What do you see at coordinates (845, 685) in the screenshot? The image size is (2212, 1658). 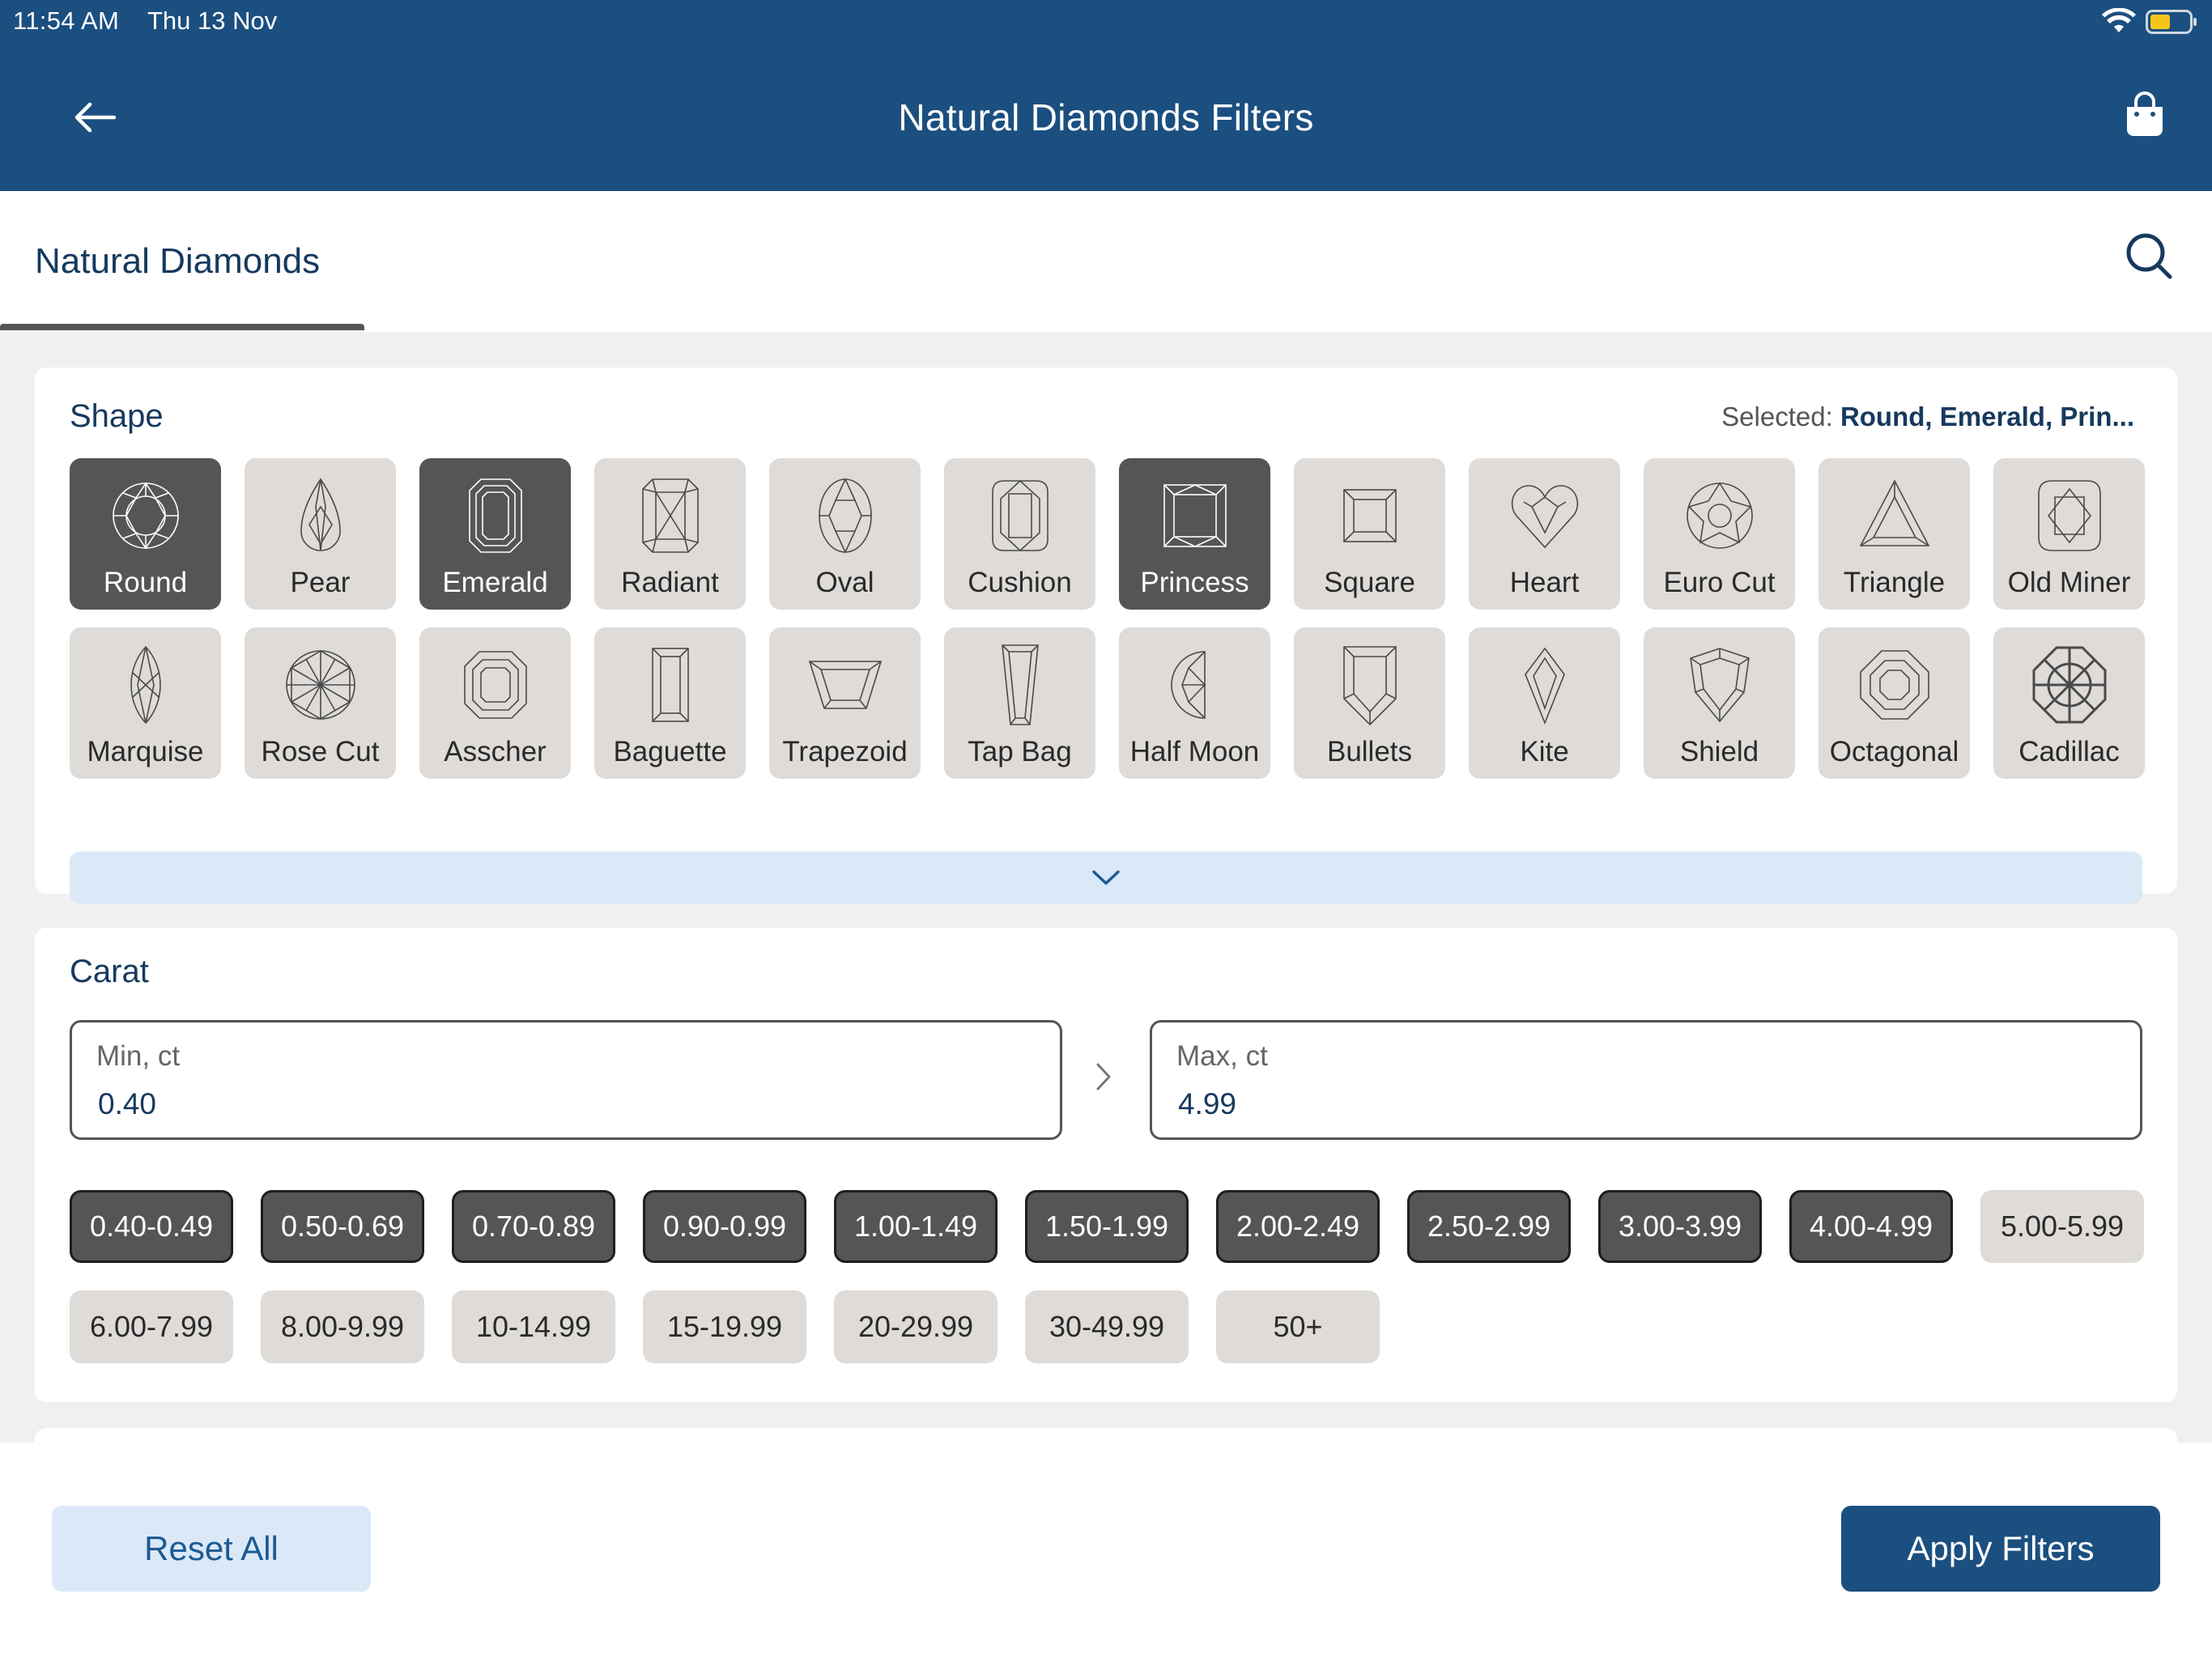 I see `trapezoid-shape-icon` at bounding box center [845, 685].